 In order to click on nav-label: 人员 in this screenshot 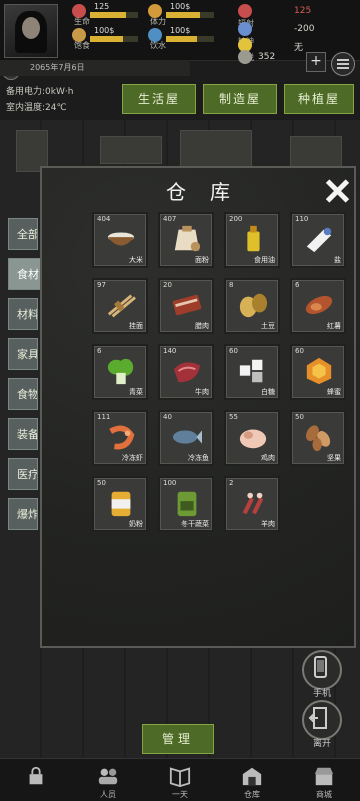, I will do `click(108, 794)`.